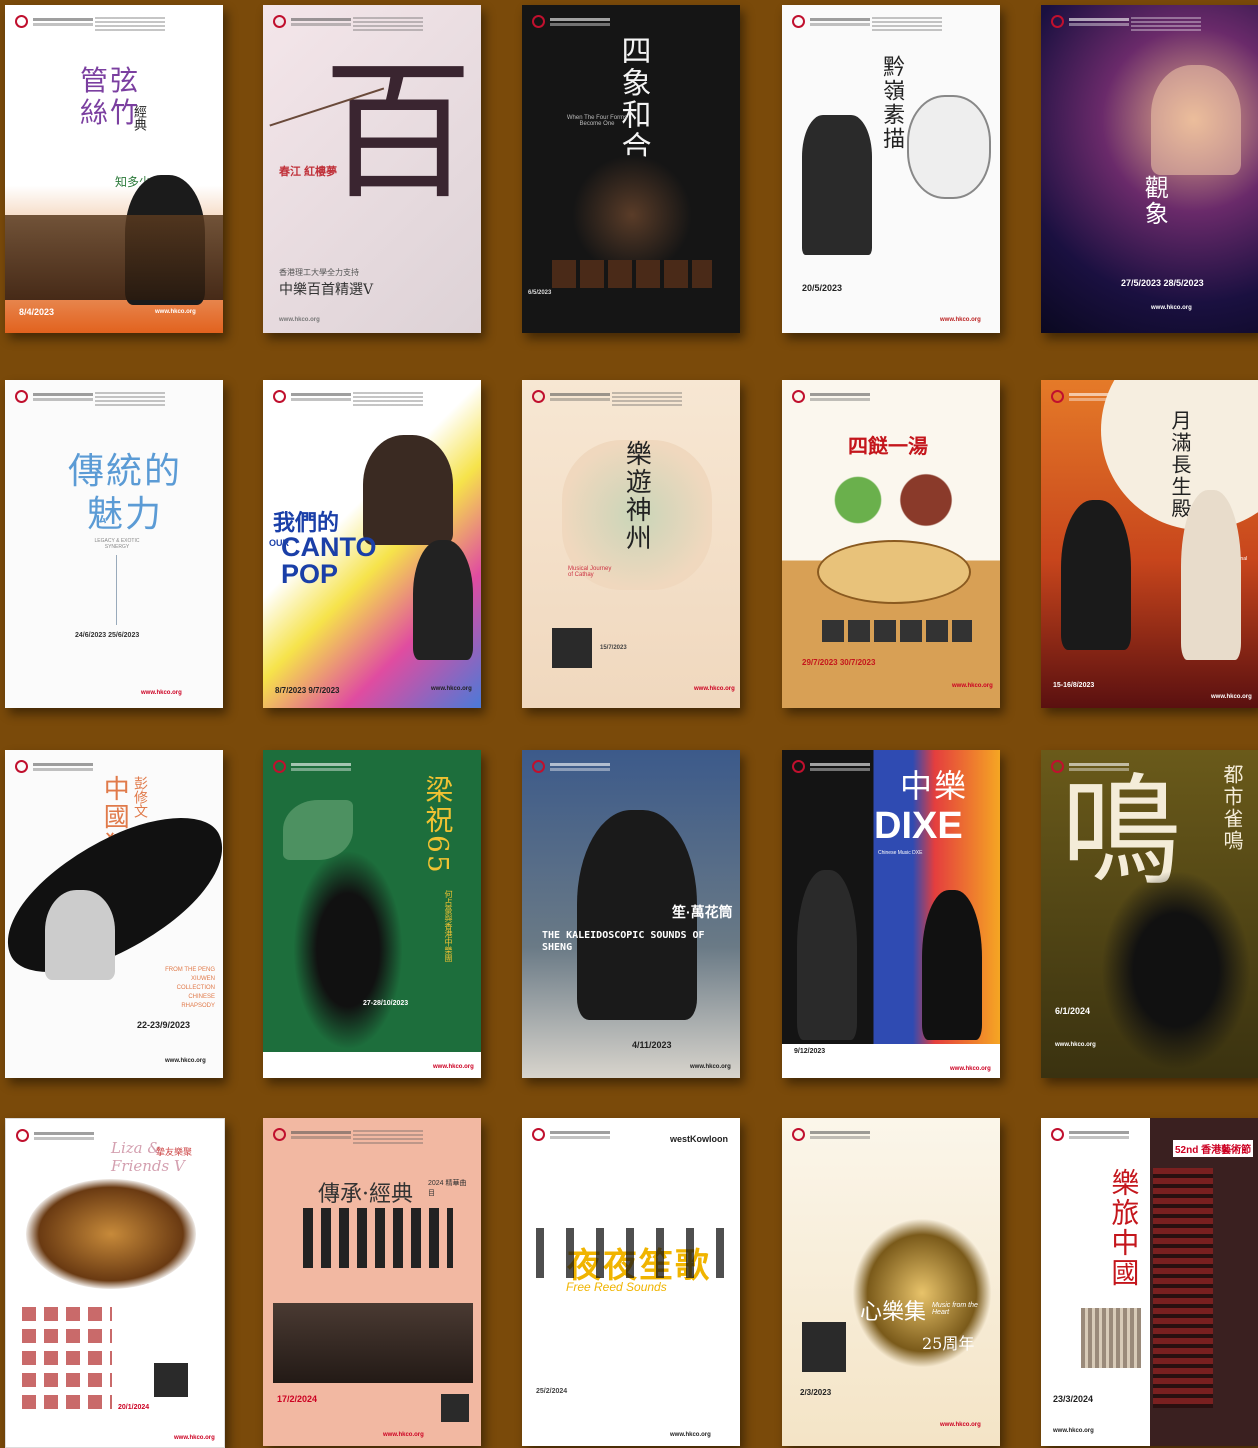 This screenshot has width=1258, height=1448. What do you see at coordinates (1073, 1011) in the screenshot?
I see `poster-date: 6/1/2024` at bounding box center [1073, 1011].